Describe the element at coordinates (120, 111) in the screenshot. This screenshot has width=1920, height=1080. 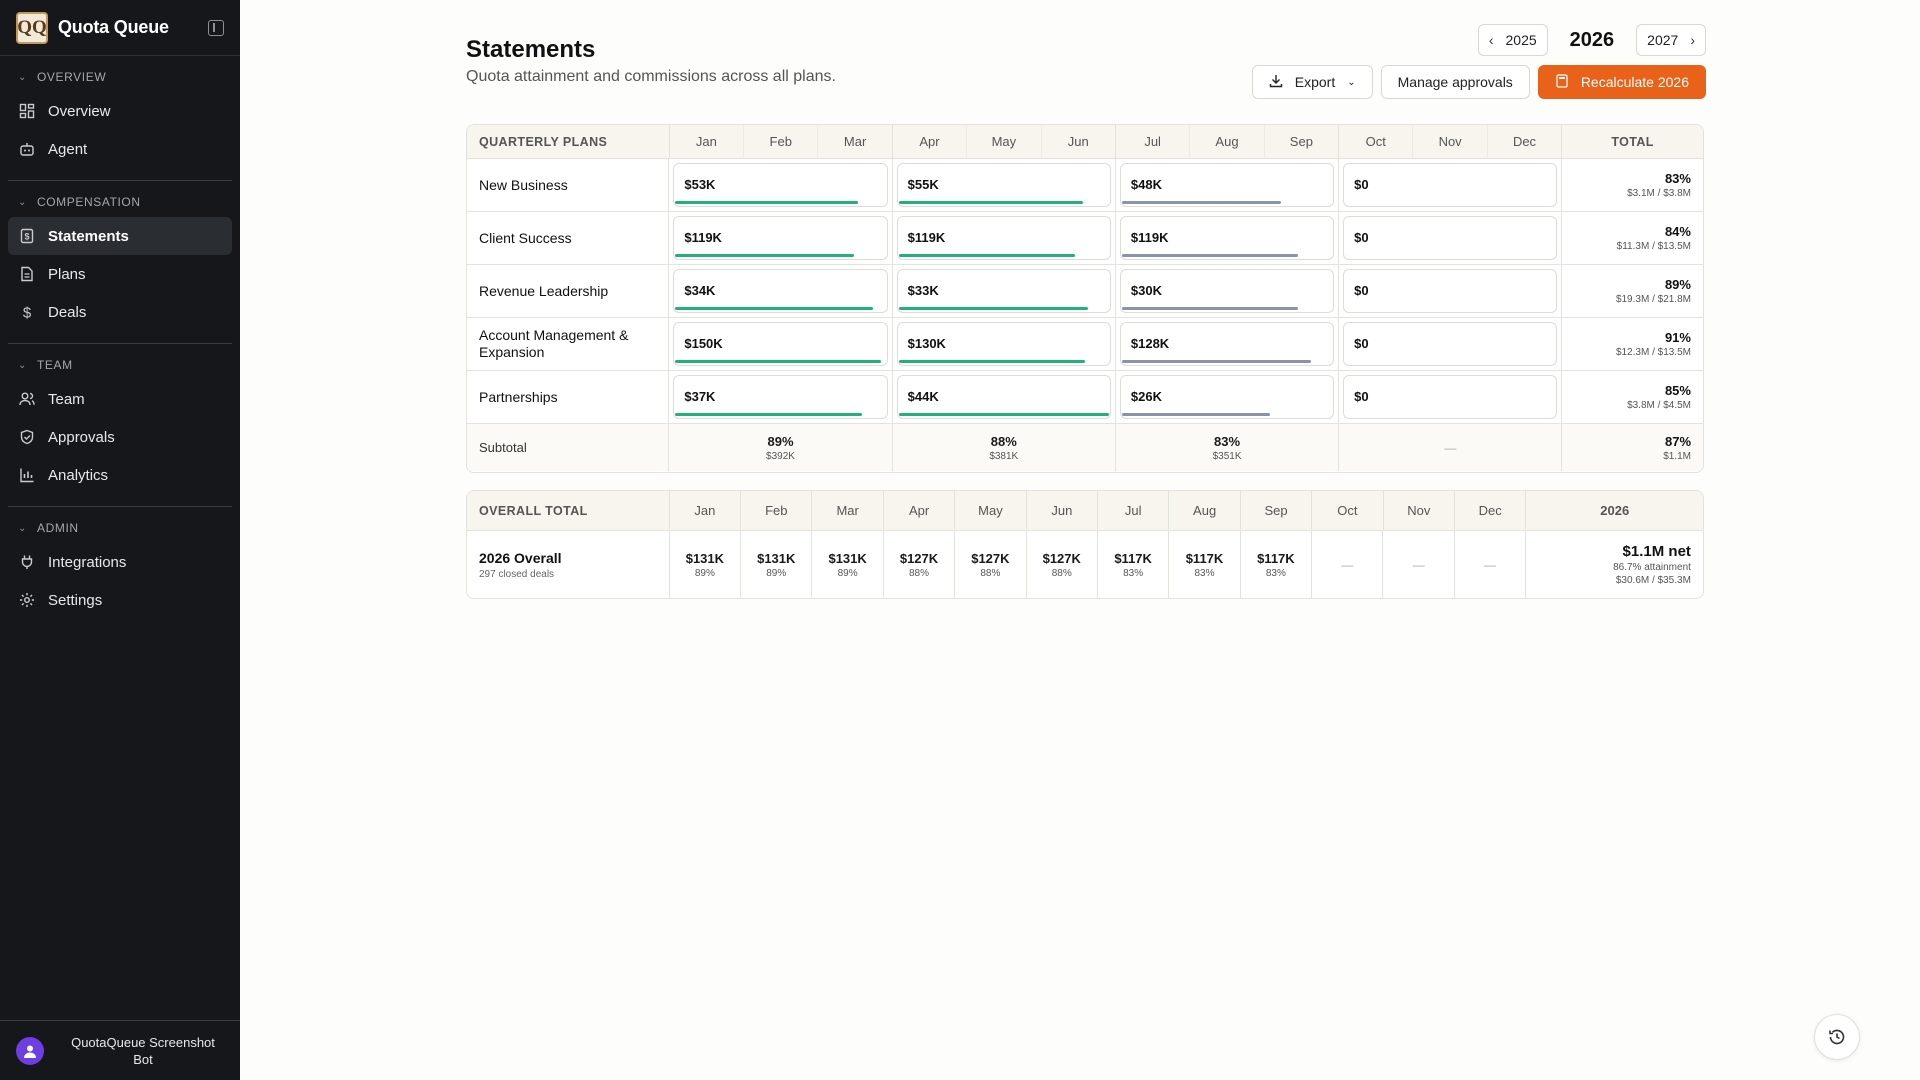
I see `sidebar-item-overview: Overview` at that location.